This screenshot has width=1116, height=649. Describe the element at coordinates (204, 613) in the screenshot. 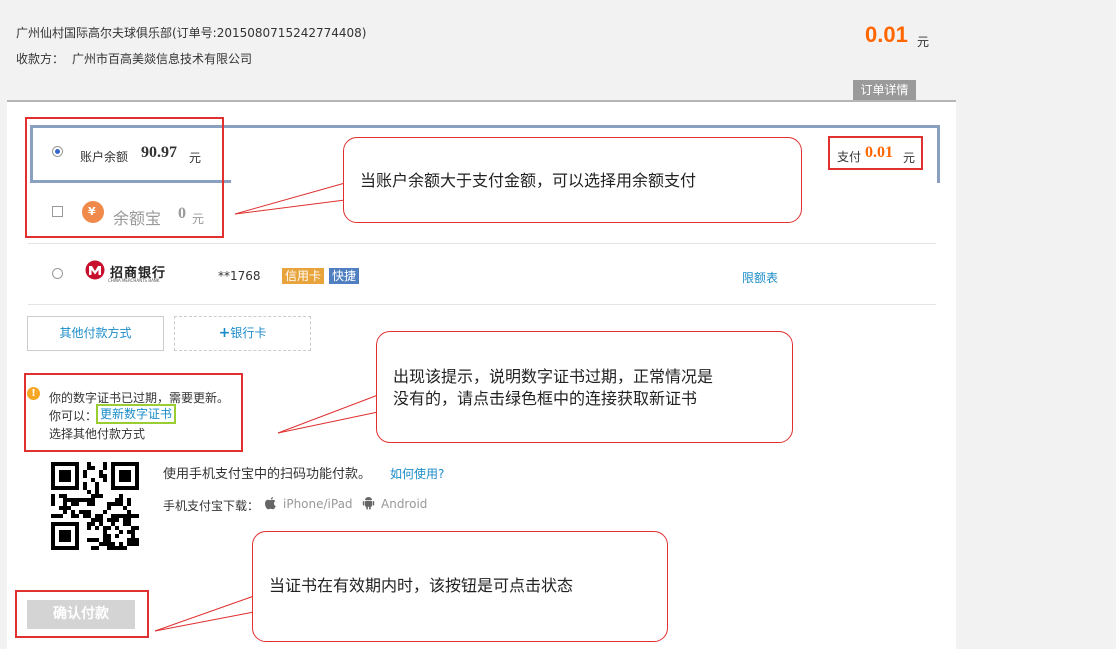

I see `confirm-callout-pointer` at that location.